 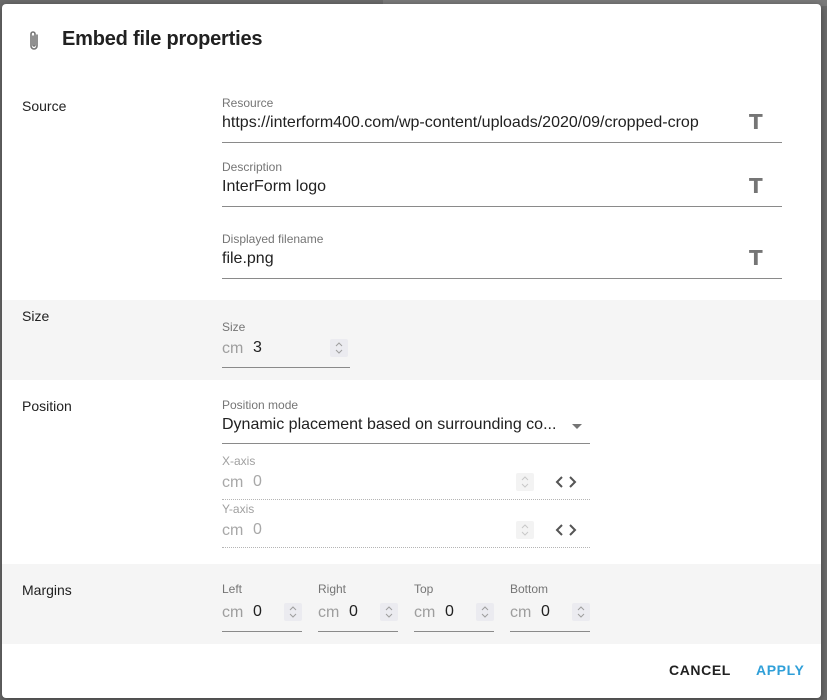 What do you see at coordinates (162, 39) in the screenshot?
I see `dialog-title: Embed file properties` at bounding box center [162, 39].